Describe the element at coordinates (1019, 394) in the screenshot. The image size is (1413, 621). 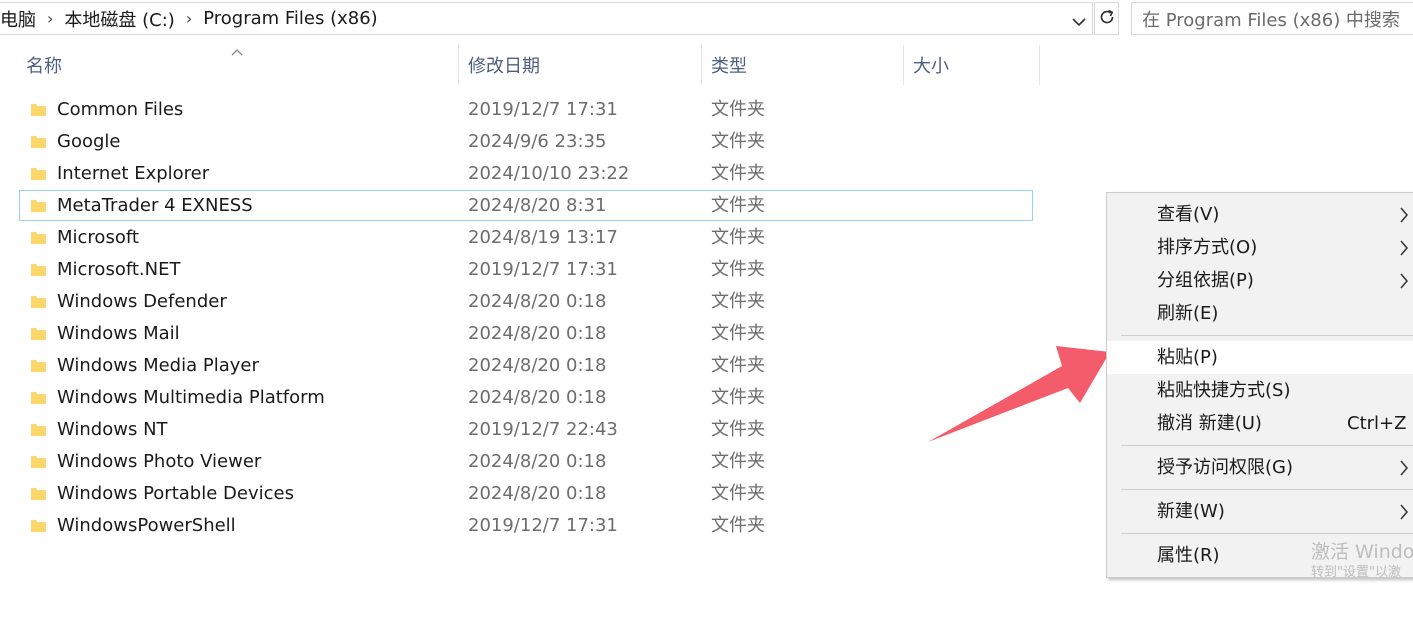
I see `annotation-arrow-icon` at that location.